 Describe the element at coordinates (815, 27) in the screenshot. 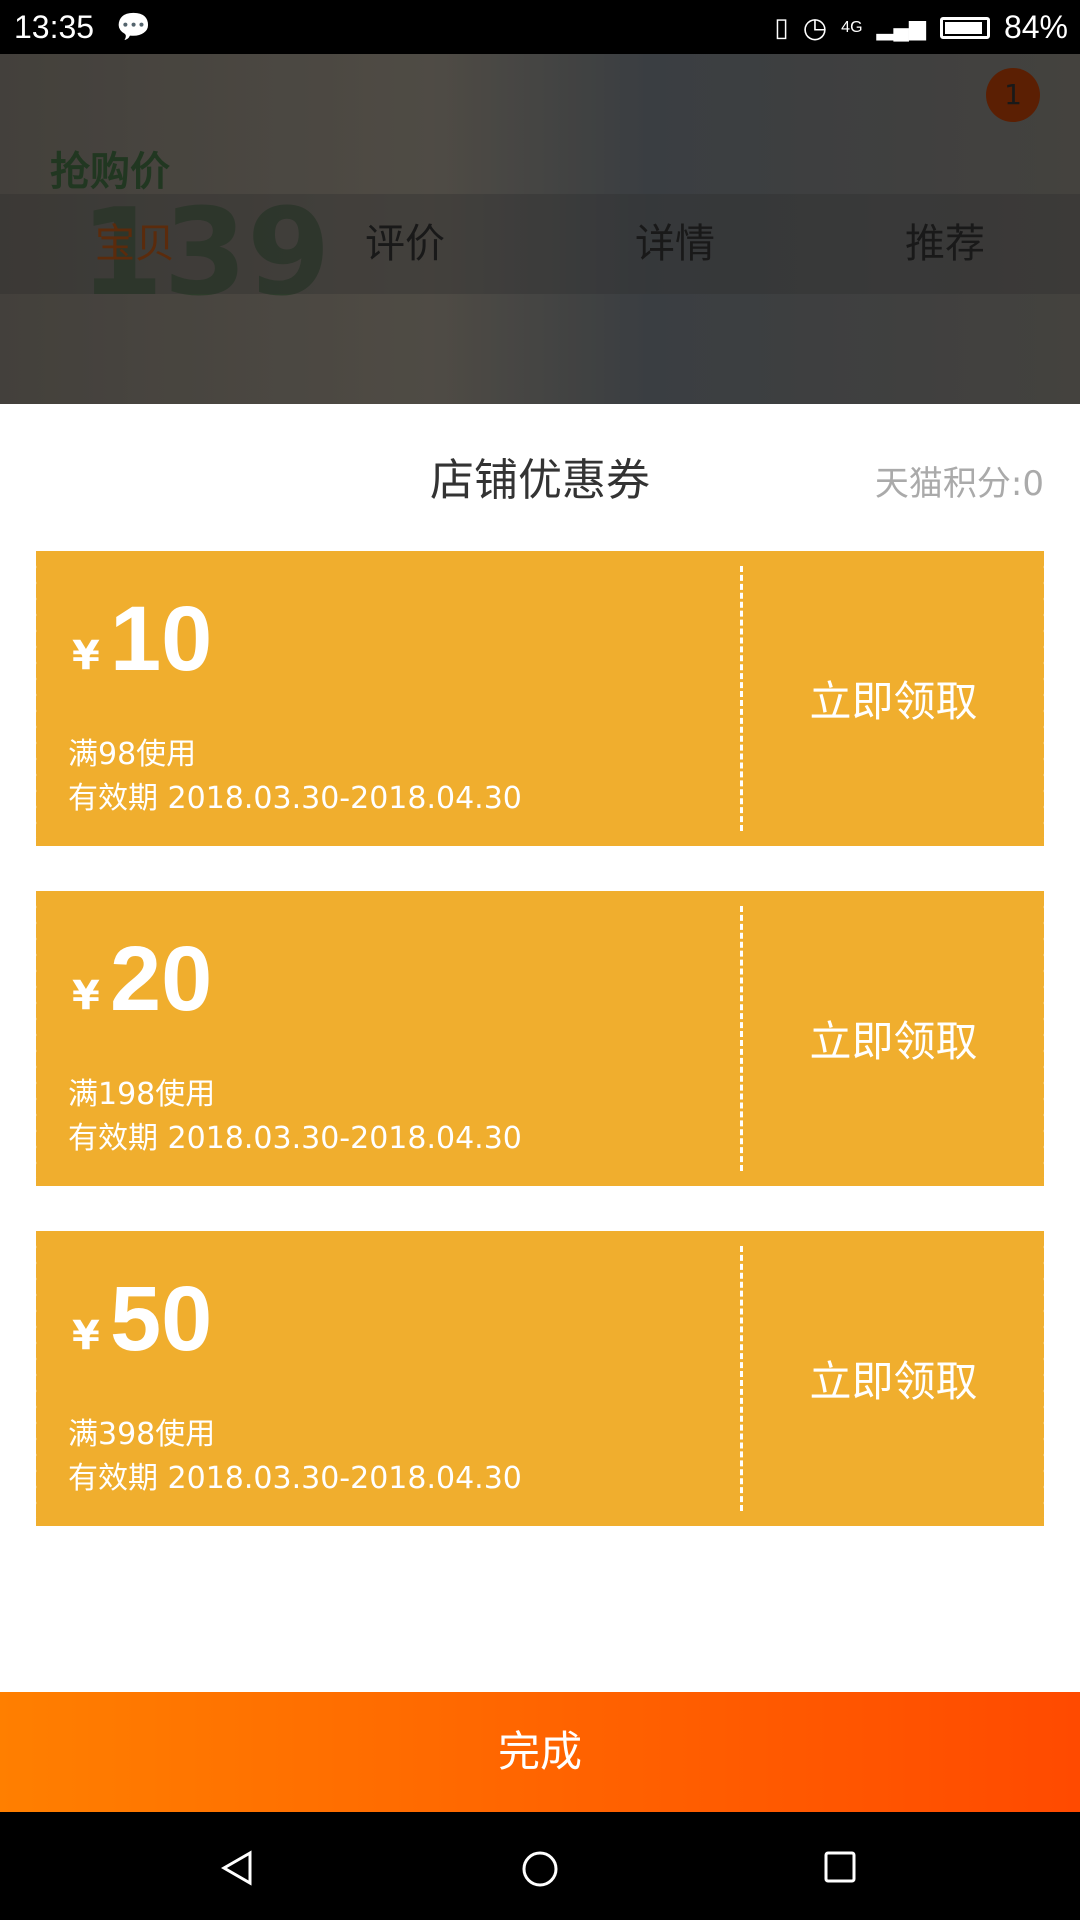

I see `alarm-icon: ◷` at that location.